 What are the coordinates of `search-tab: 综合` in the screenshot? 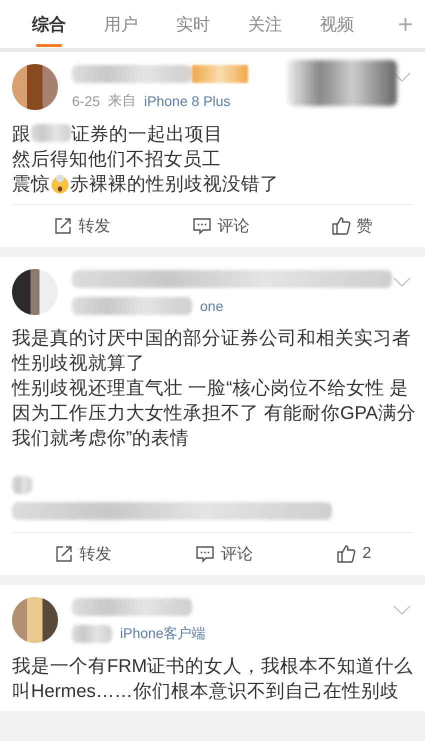 It's located at (49, 24).